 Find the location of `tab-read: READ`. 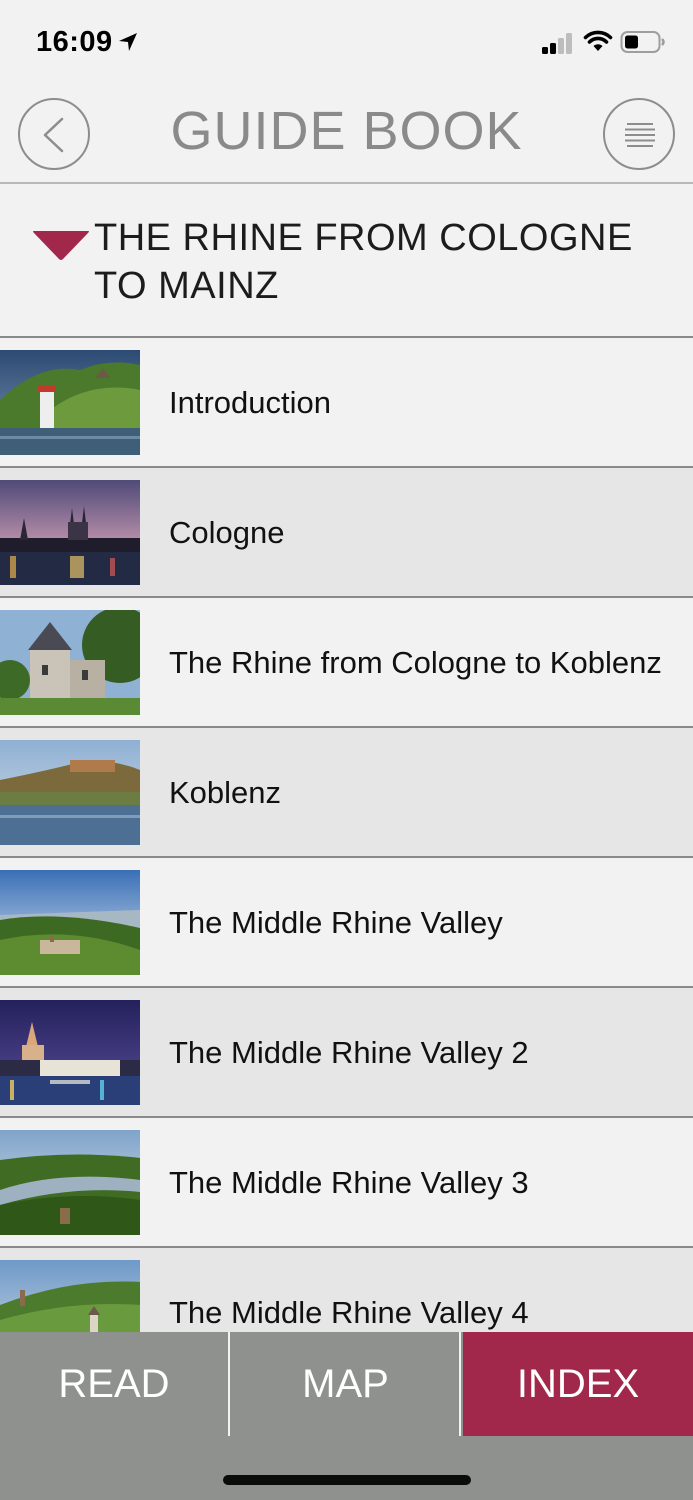

tab-read: READ is located at coordinates (115, 1384).